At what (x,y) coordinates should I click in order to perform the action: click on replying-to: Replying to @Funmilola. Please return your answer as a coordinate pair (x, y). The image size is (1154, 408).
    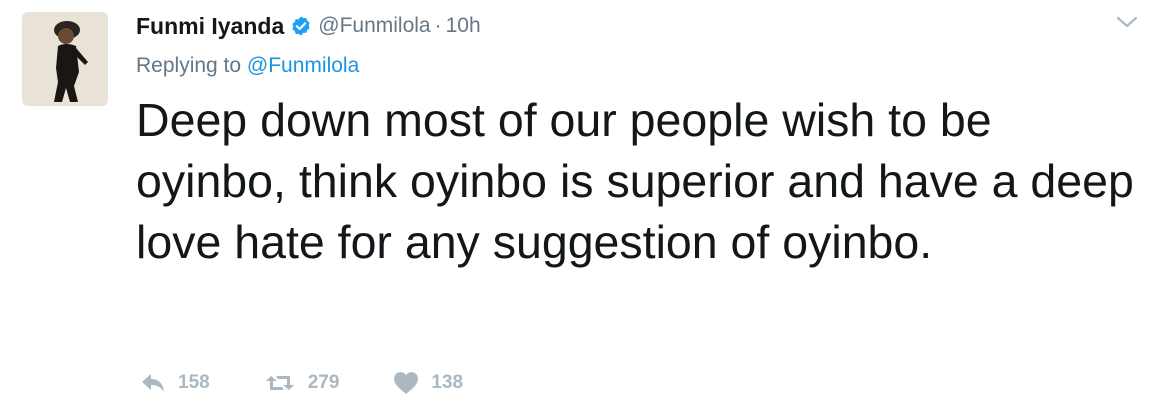
    Looking at the image, I should click on (247, 66).